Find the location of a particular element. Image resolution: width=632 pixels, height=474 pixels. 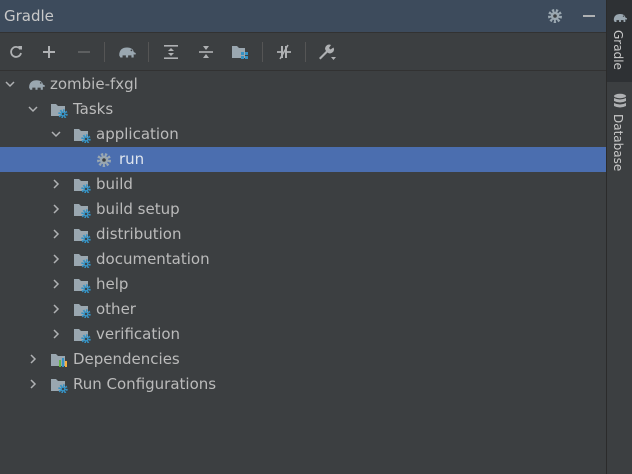

right-tool-strip: Gradle Database is located at coordinates (619, 237).